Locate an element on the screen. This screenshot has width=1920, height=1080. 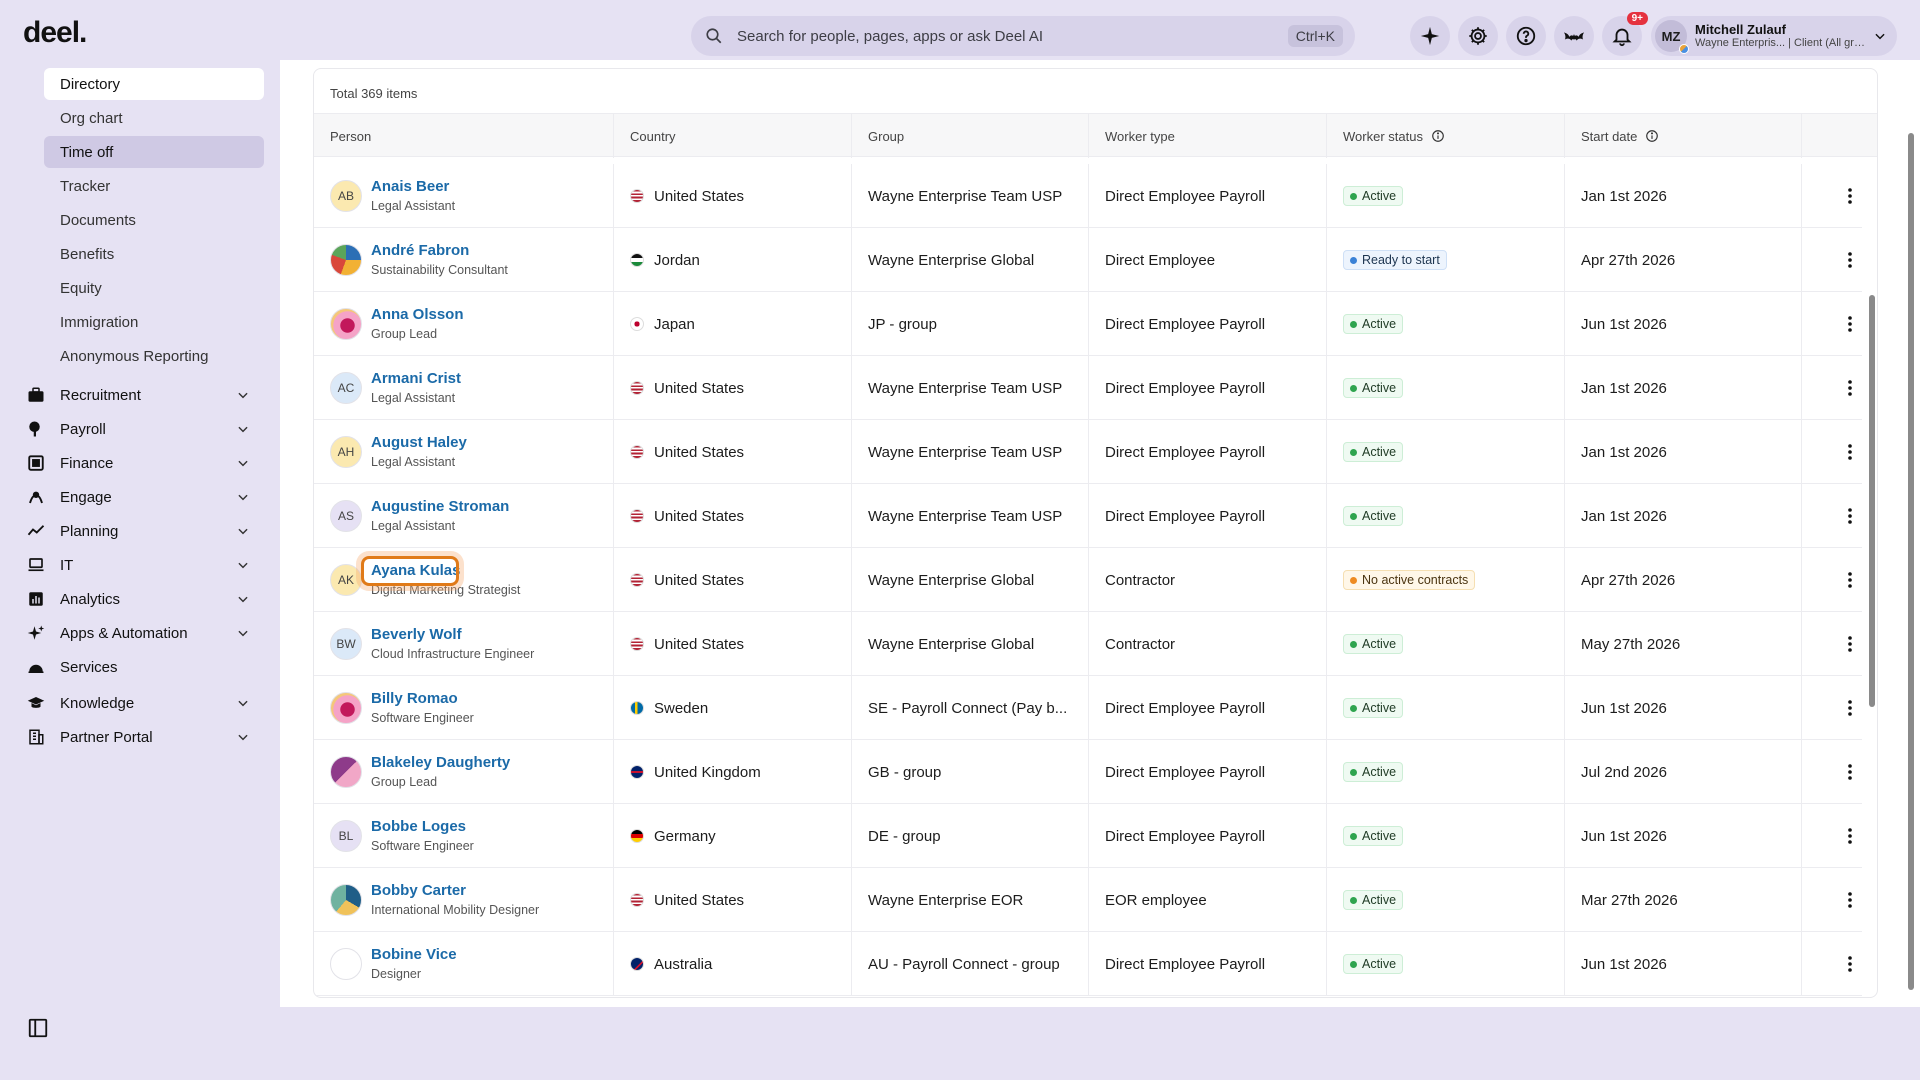
sidebar-item-directory: Directory is located at coordinates (154, 84).